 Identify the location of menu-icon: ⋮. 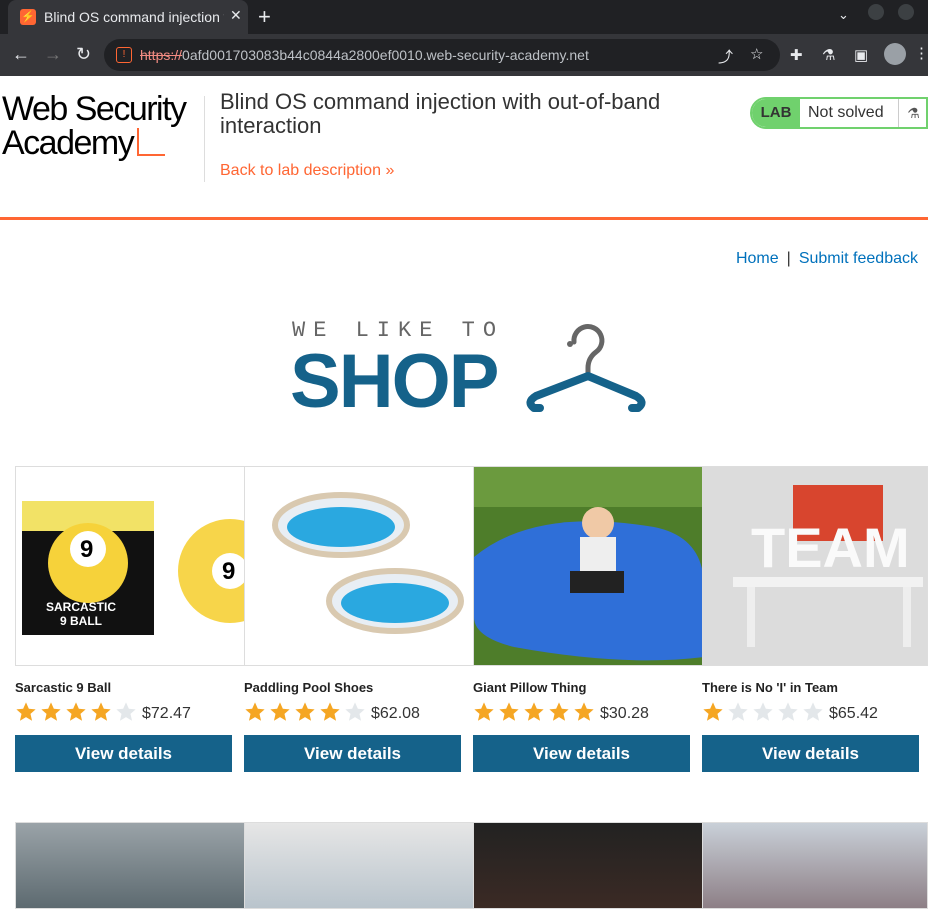
(921, 53).